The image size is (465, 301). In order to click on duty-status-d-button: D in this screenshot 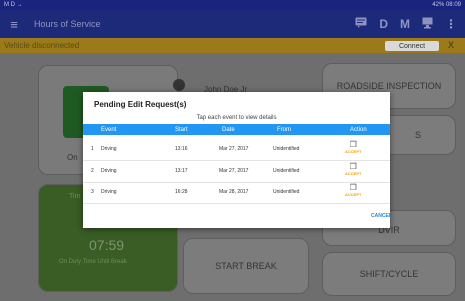, I will do `click(383, 24)`.